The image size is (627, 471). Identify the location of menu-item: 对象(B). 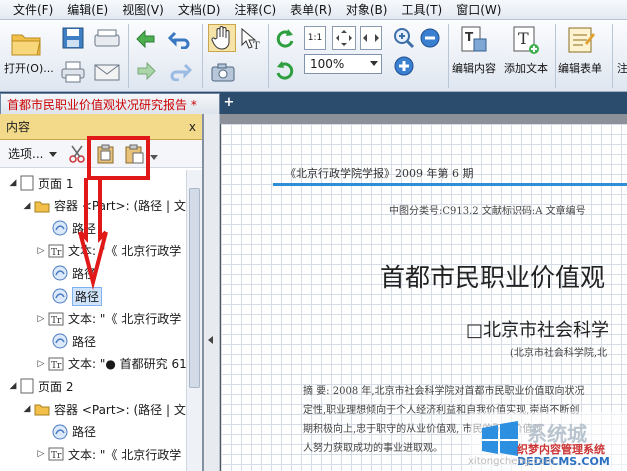
(367, 10).